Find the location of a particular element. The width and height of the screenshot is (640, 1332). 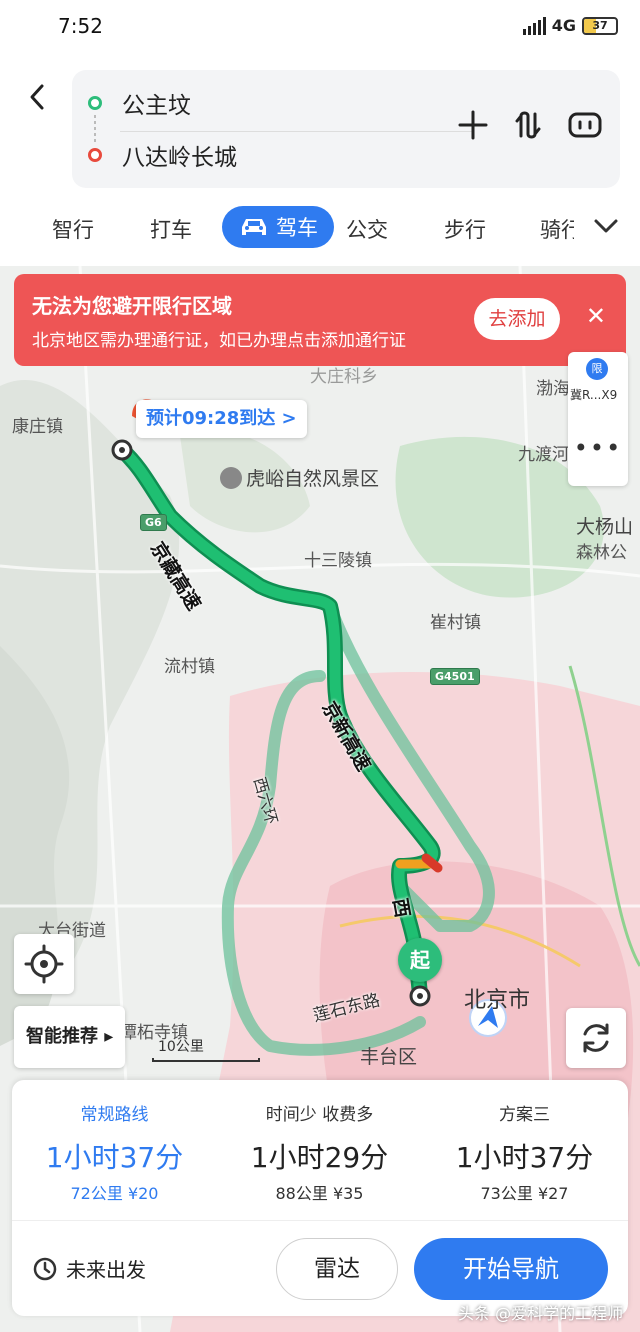

map-label-huyu: 虎峪自然风景区 is located at coordinates (299, 477).